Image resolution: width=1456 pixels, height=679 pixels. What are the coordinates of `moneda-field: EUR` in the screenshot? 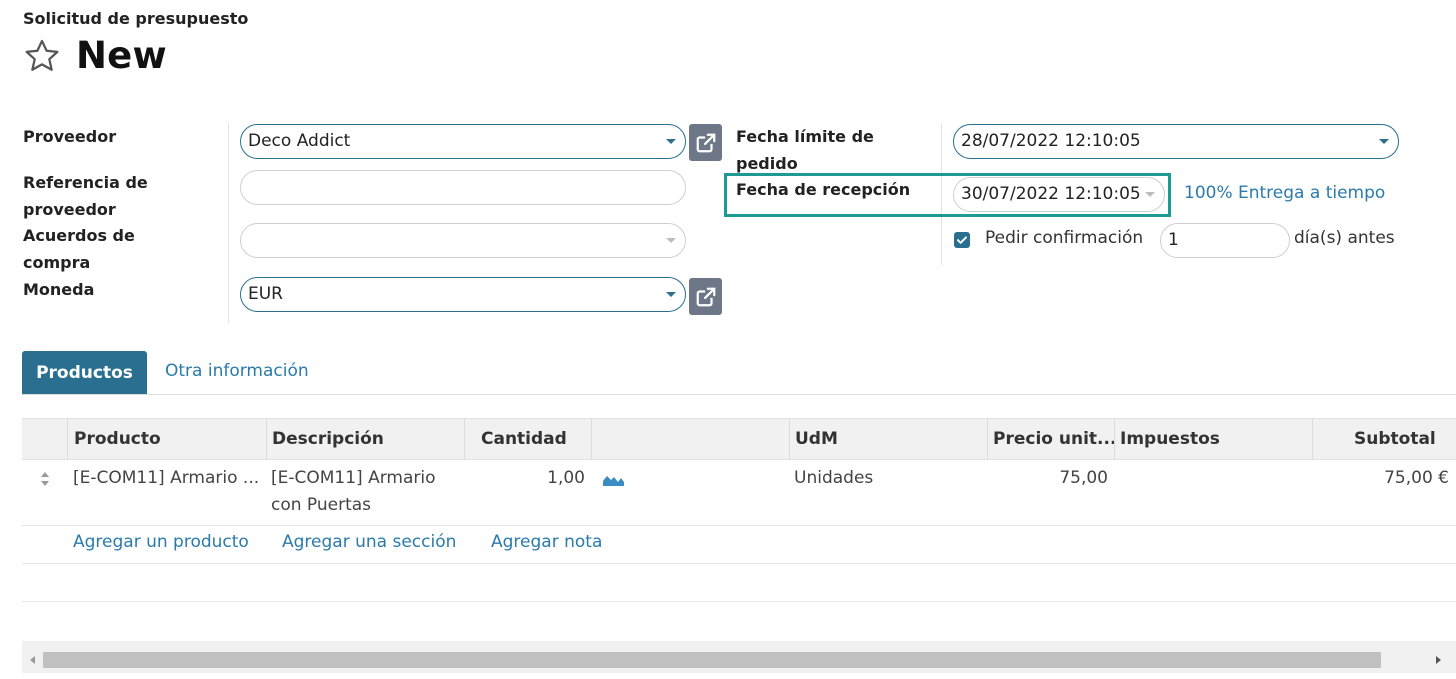 It's located at (463, 294).